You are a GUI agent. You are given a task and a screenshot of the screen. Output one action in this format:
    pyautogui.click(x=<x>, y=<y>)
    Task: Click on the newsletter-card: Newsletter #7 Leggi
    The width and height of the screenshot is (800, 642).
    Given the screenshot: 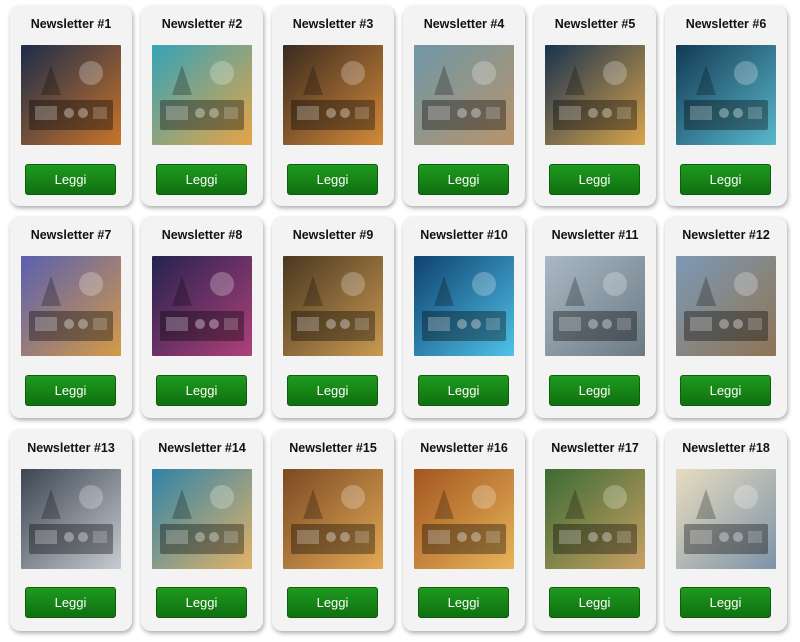 What is the action you would take?
    pyautogui.click(x=71, y=317)
    